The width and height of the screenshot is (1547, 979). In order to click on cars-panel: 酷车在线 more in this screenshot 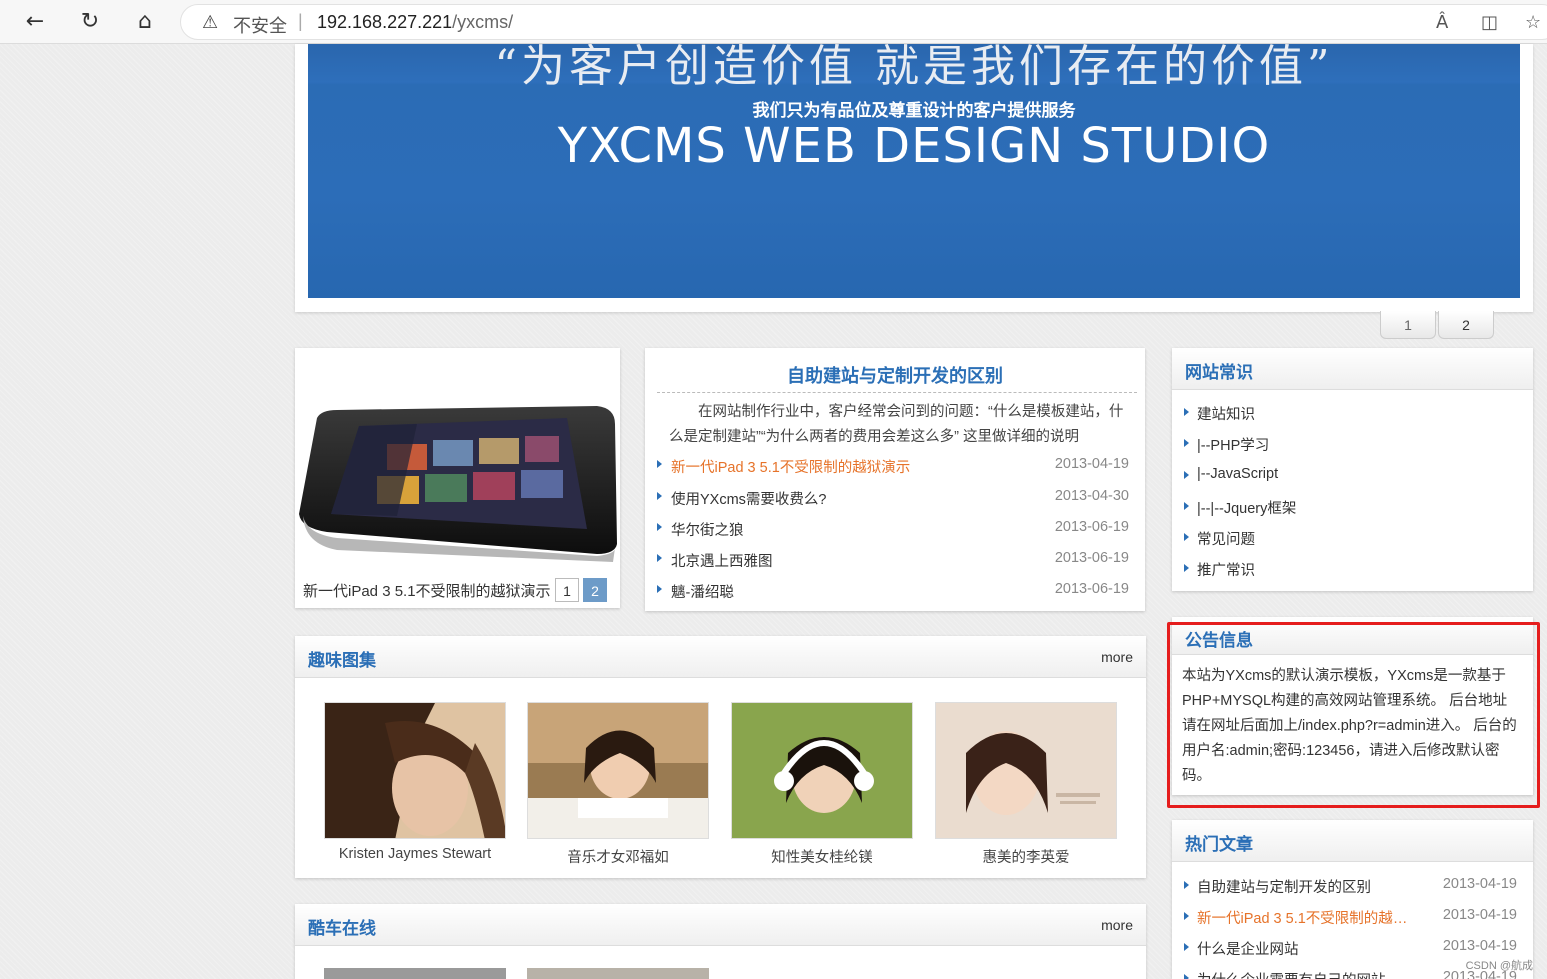, I will do `click(720, 941)`.